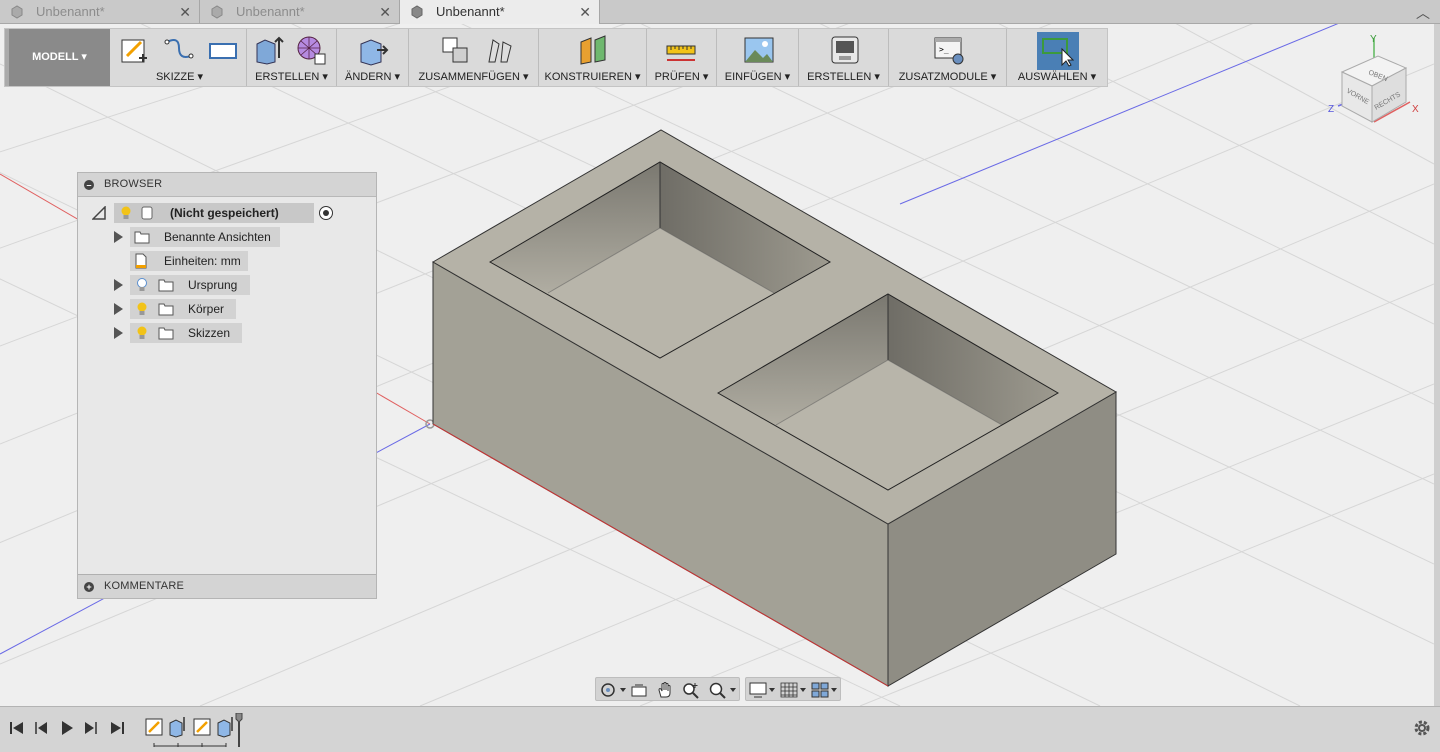  I want to click on gear-icon, so click(1422, 728).